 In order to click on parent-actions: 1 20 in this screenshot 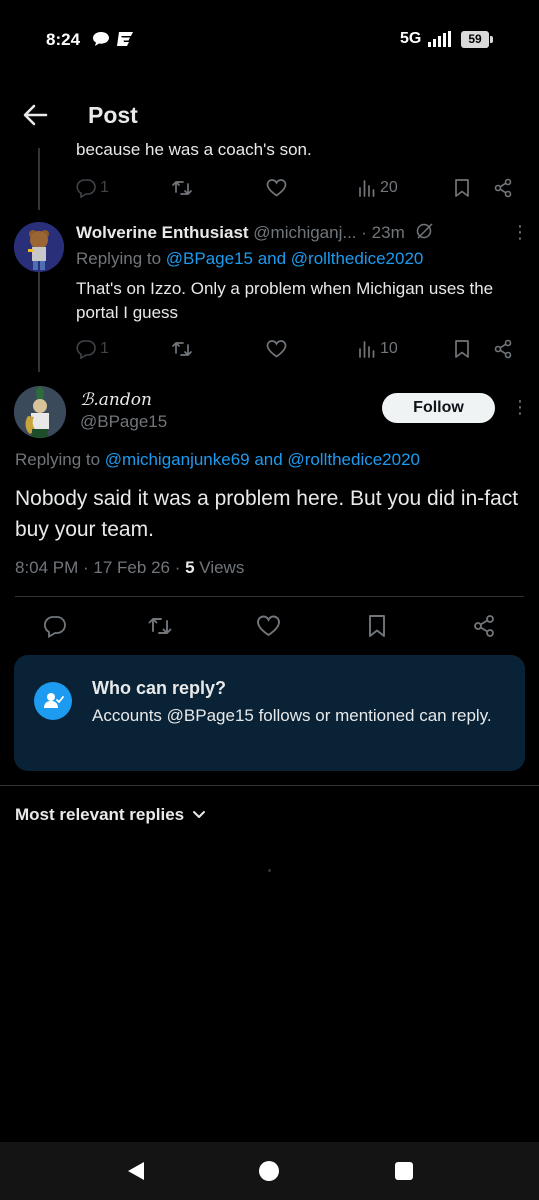, I will do `click(296, 188)`.